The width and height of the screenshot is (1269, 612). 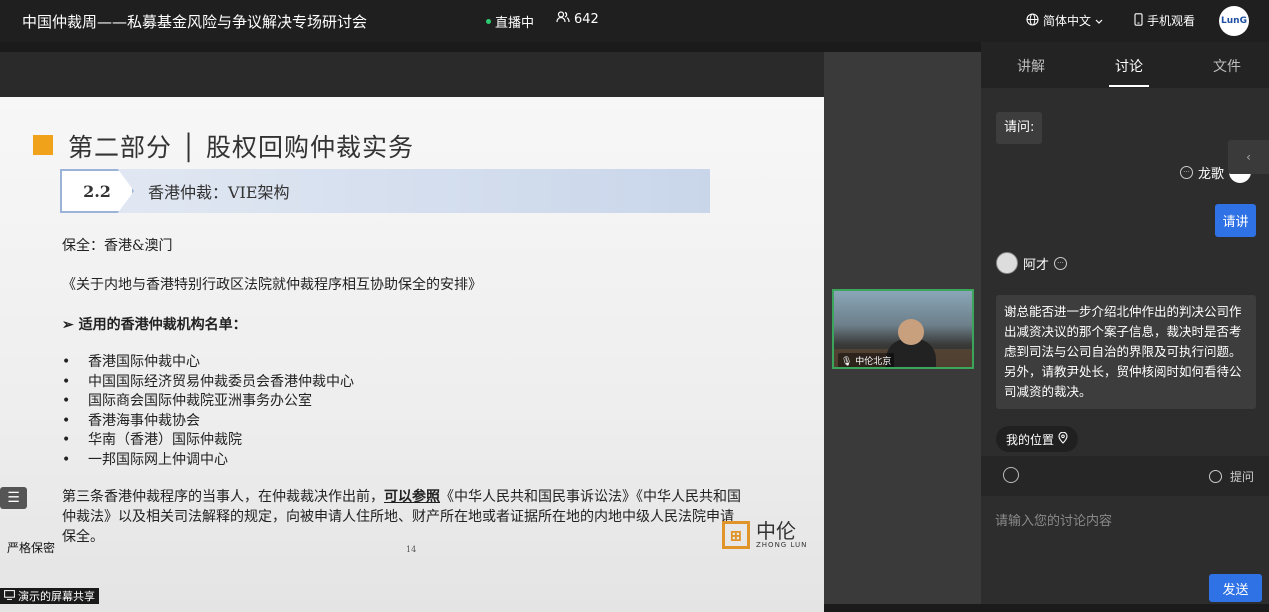 What do you see at coordinates (1036, 265) in the screenshot?
I see `chat-username: 阿才` at bounding box center [1036, 265].